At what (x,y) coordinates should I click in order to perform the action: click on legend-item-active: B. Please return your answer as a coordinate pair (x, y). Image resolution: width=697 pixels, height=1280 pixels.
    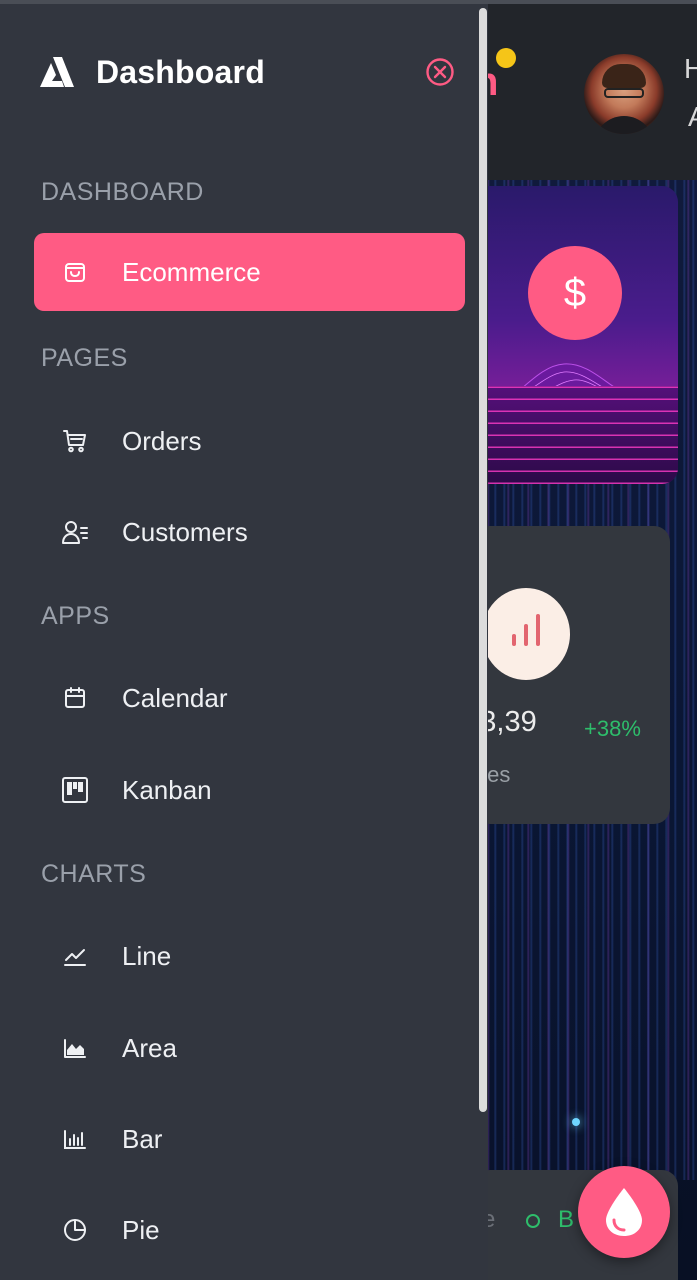
    Looking at the image, I should click on (566, 1219).